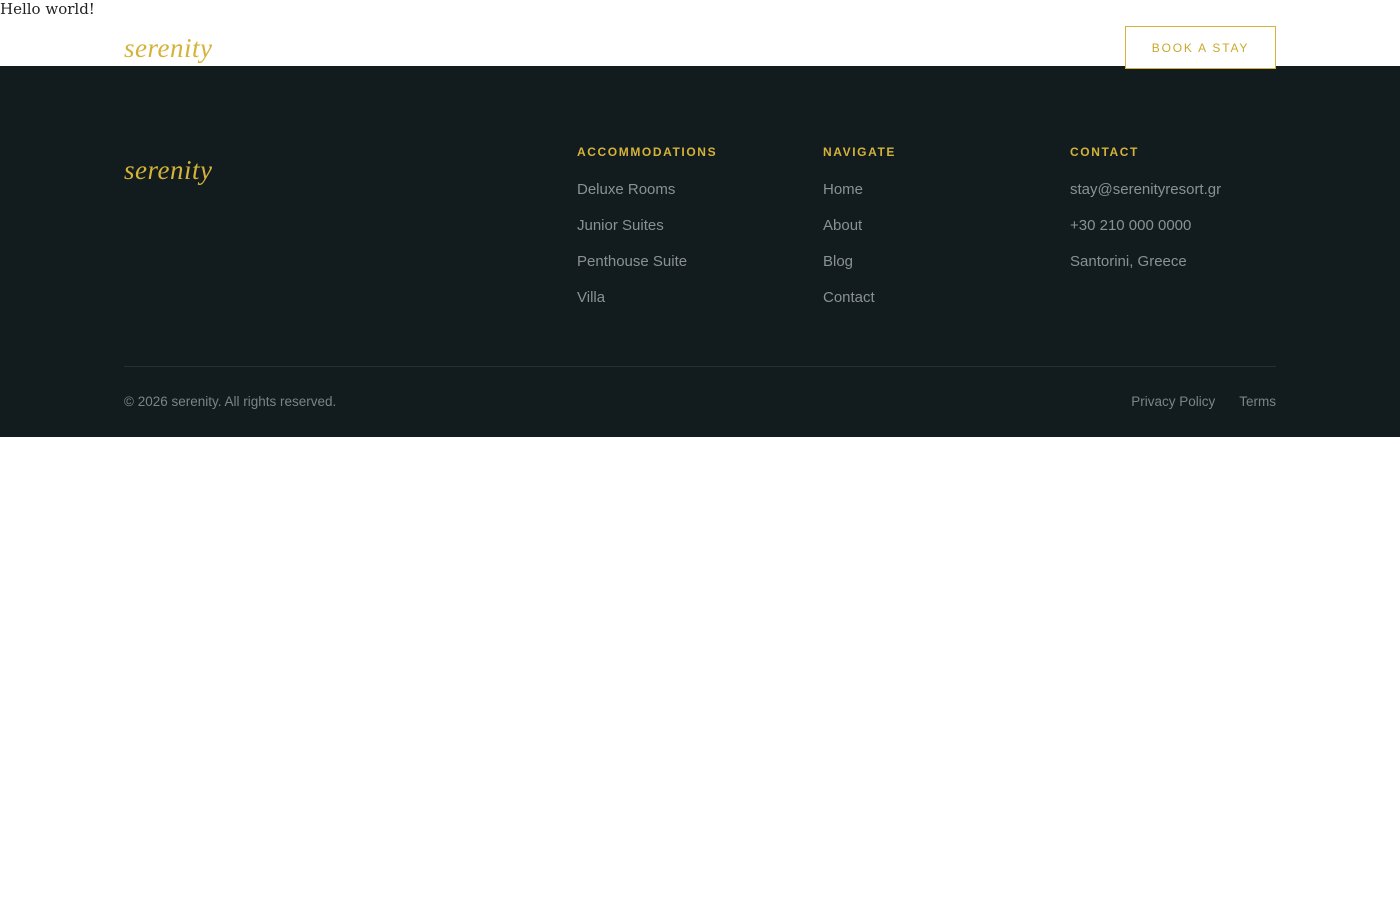 The width and height of the screenshot is (1400, 900). Describe the element at coordinates (1128, 261) in the screenshot. I see `contact-location-text: Santorini, Greece` at that location.